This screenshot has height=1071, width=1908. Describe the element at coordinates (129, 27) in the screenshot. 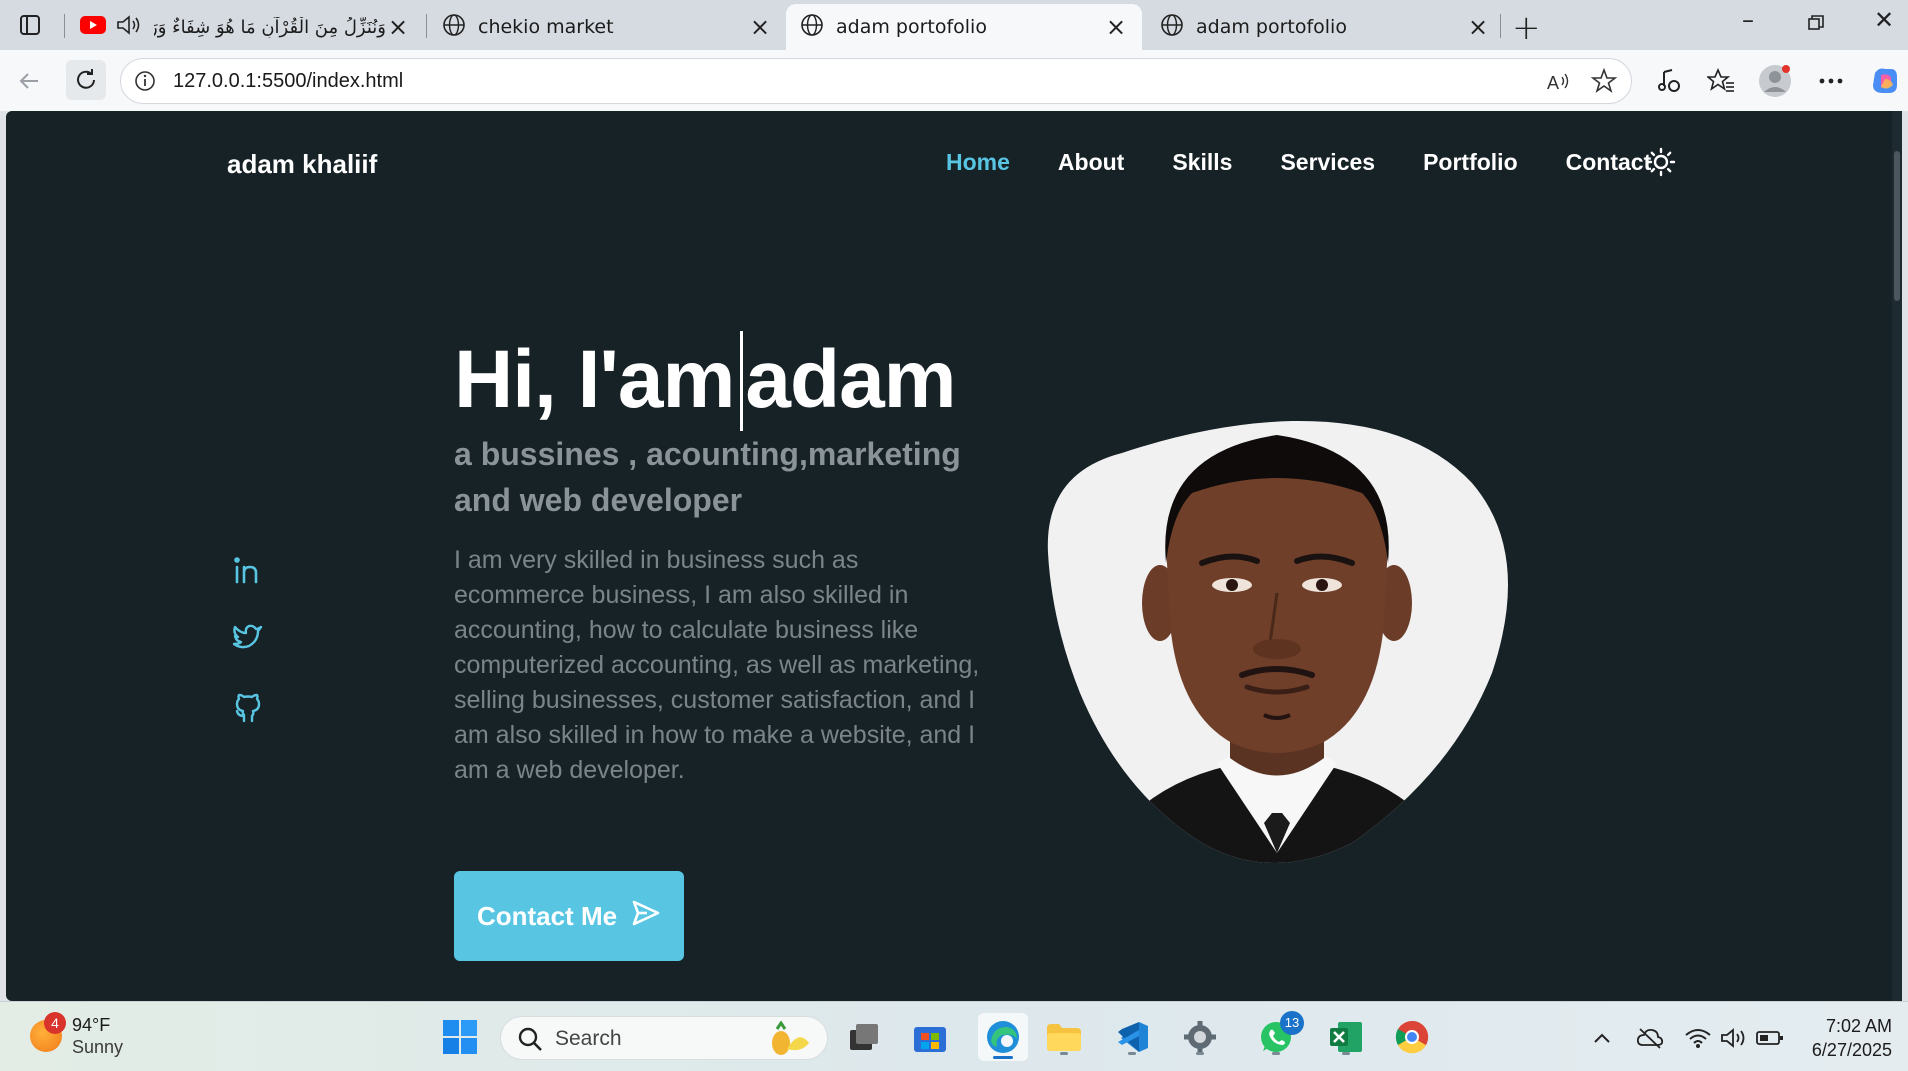

I see `speaker-icon` at that location.